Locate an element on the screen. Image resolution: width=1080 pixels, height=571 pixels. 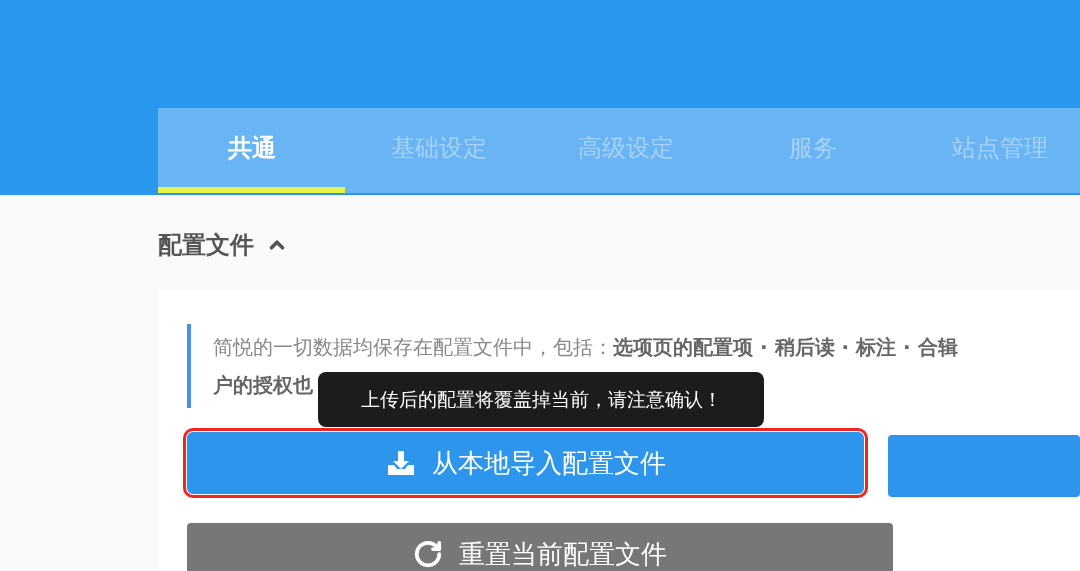
tab: 基础设定 is located at coordinates (438, 150).